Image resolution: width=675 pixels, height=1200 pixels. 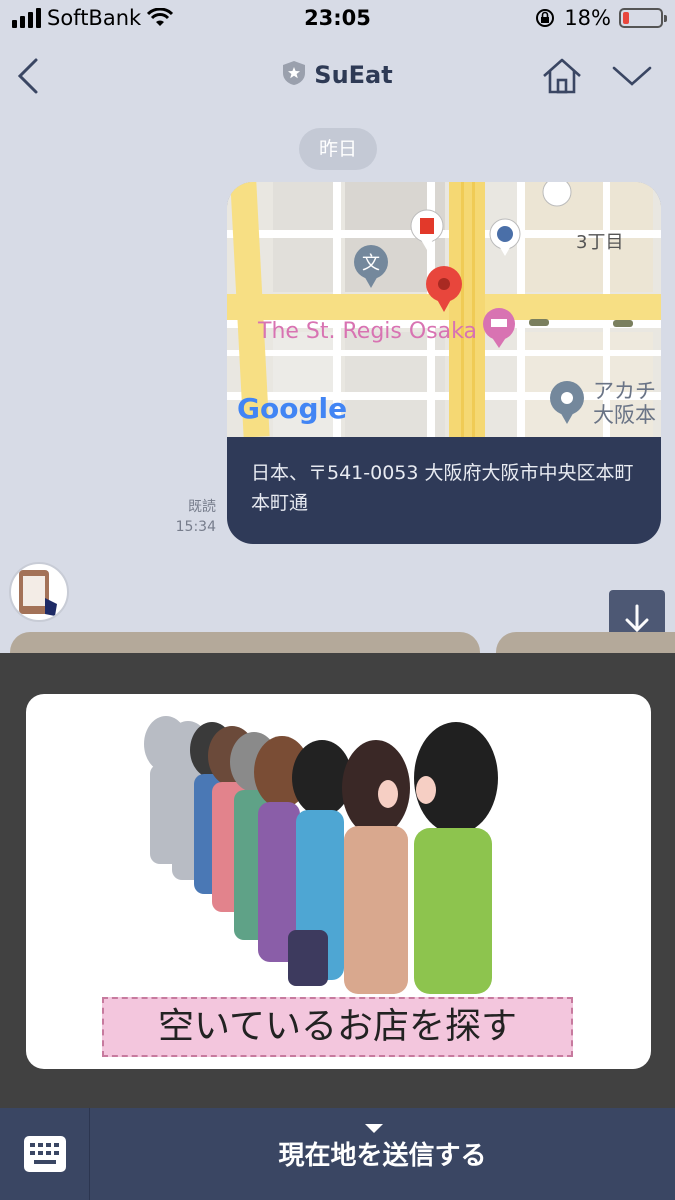 What do you see at coordinates (337, 1027) in the screenshot?
I see `find-vacant-store-label: 空いているお店を探す` at bounding box center [337, 1027].